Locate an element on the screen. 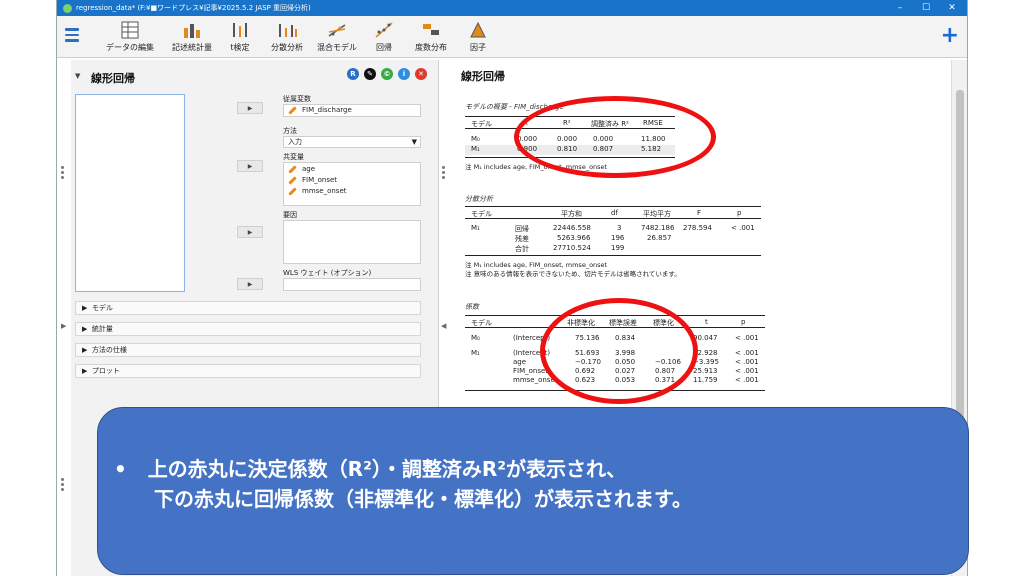 The image size is (1024, 576). assign-wls-button: ▶ is located at coordinates (250, 284).